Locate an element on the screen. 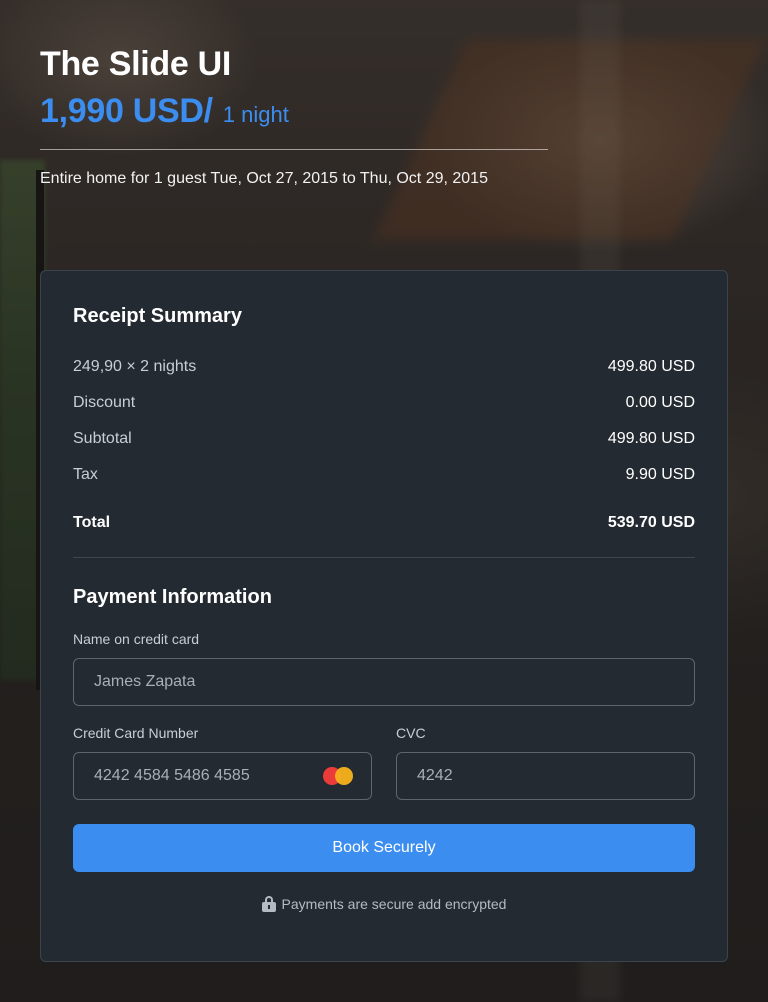  section-divider is located at coordinates (384, 557).